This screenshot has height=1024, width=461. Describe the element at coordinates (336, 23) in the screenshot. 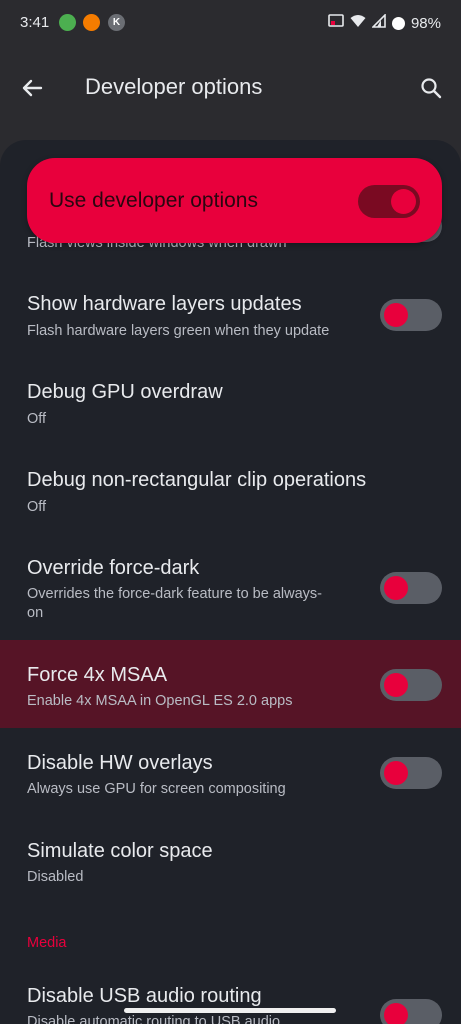

I see `cast-icon` at that location.